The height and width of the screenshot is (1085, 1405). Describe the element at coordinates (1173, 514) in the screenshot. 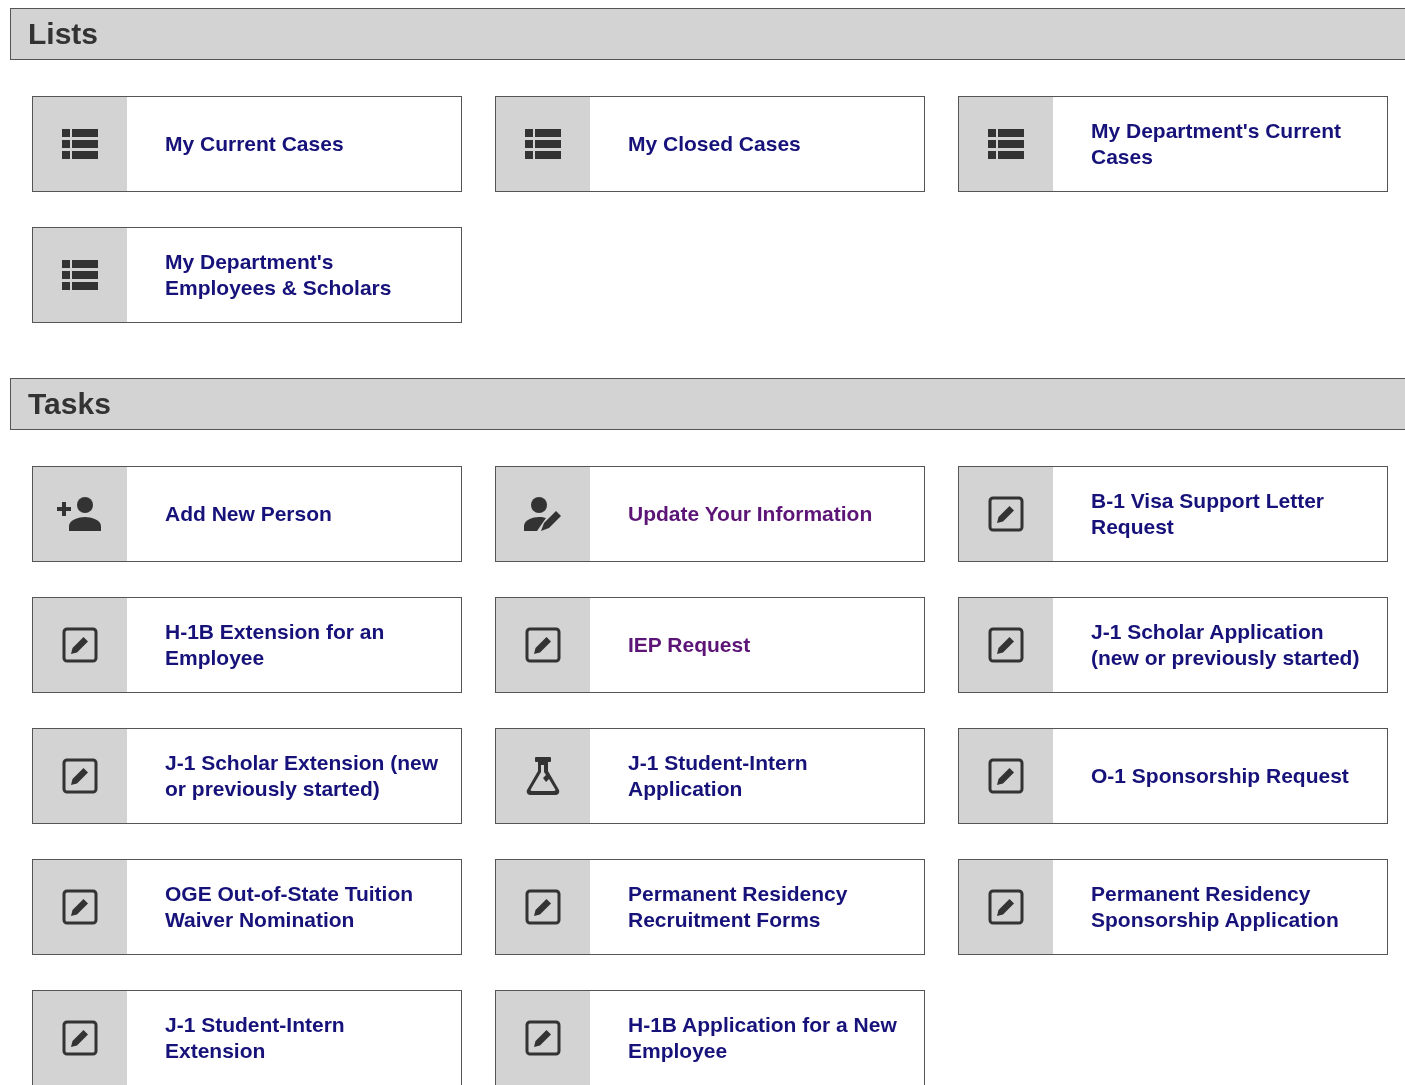

I see `tile-link: B-1 Visa Support Letter Request` at that location.